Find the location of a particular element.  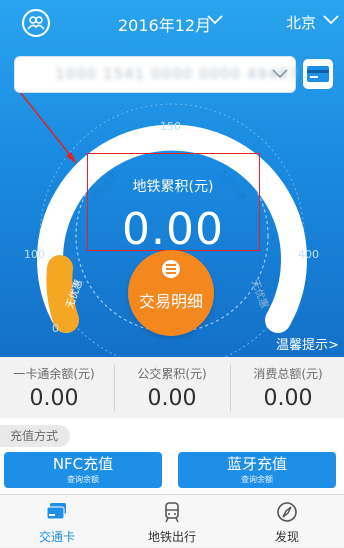

annotation-box is located at coordinates (173, 202).